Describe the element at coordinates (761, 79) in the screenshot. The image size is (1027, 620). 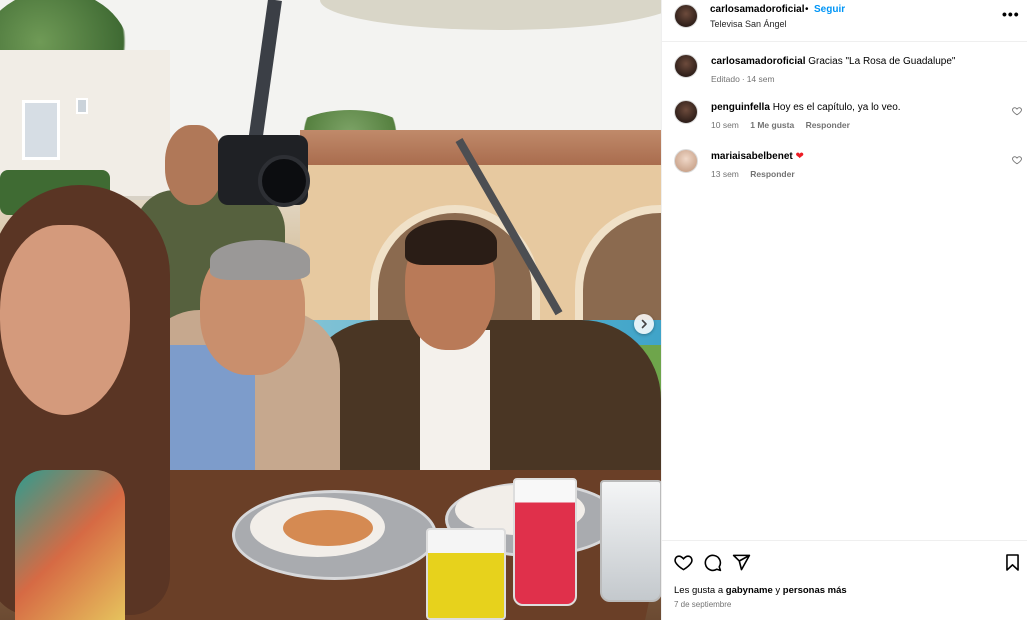
I see `caption-time: 14 sem` at that location.